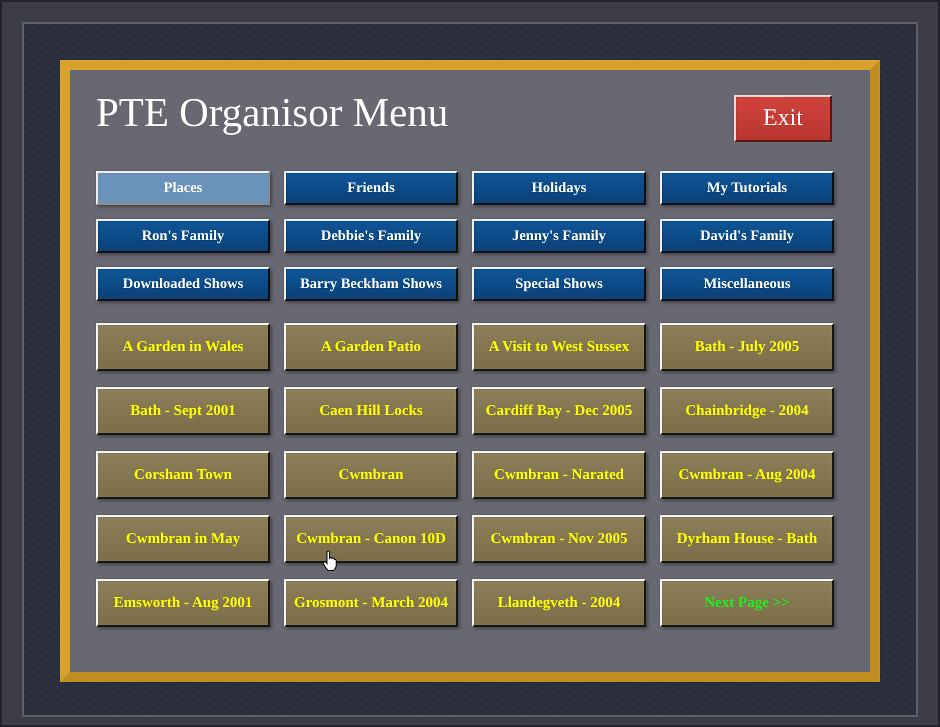 The width and height of the screenshot is (940, 727). I want to click on menu-title: PTE Organisor Menu, so click(272, 112).